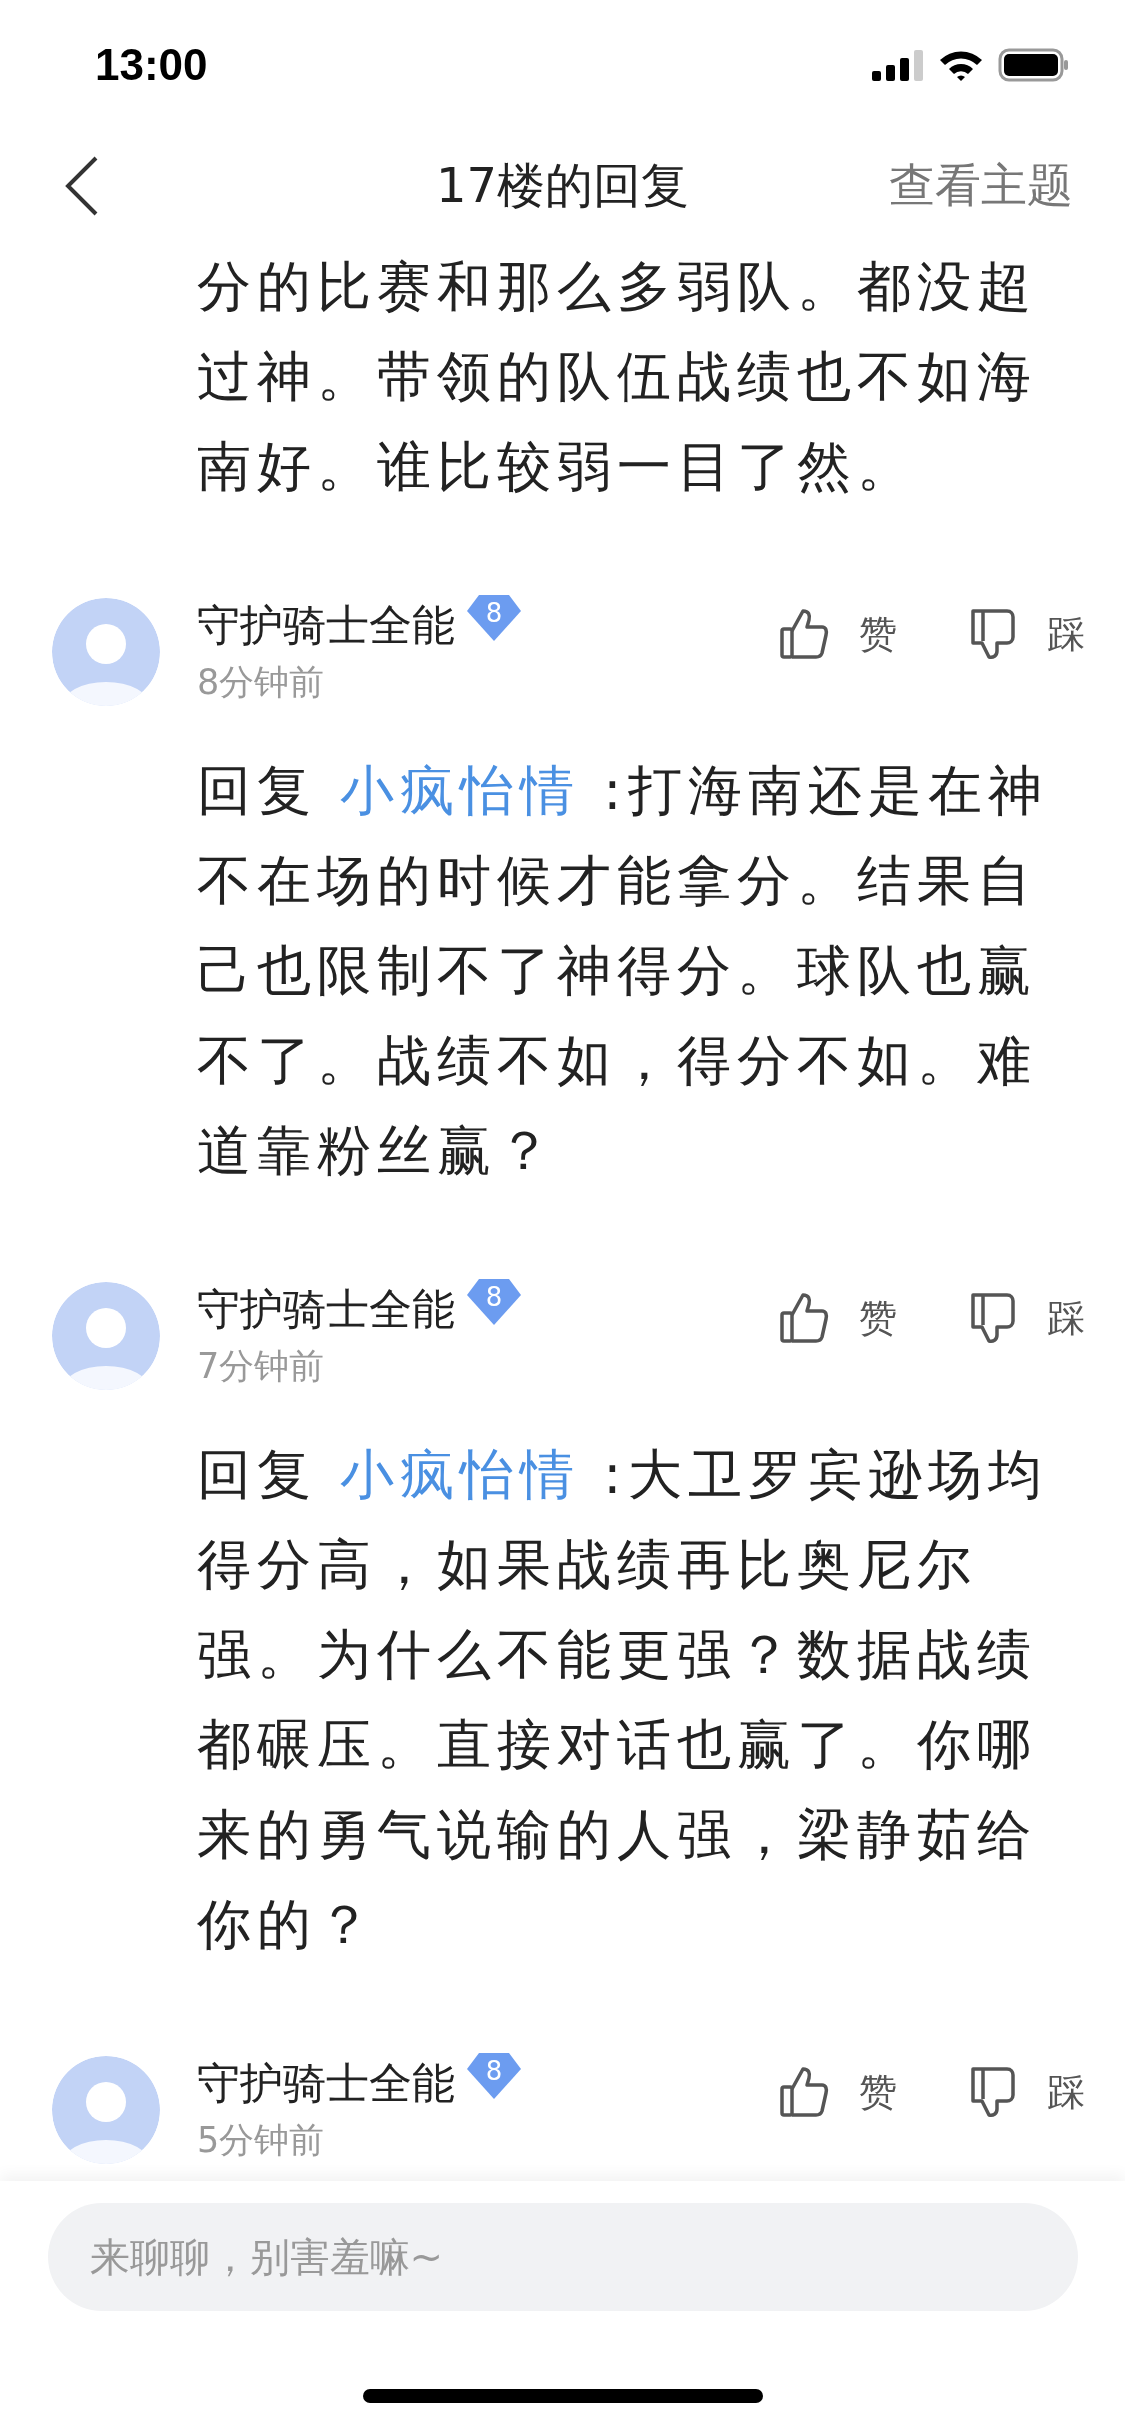 This screenshot has height=2436, width=1125. Describe the element at coordinates (961, 65) in the screenshot. I see `wifi-icon` at that location.